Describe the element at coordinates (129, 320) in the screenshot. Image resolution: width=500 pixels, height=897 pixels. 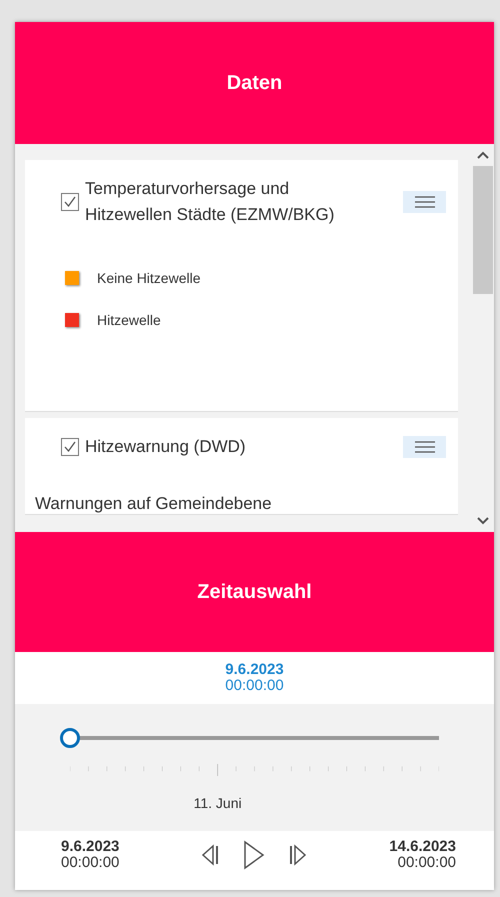
I see `legend-label: Hitzewelle` at that location.